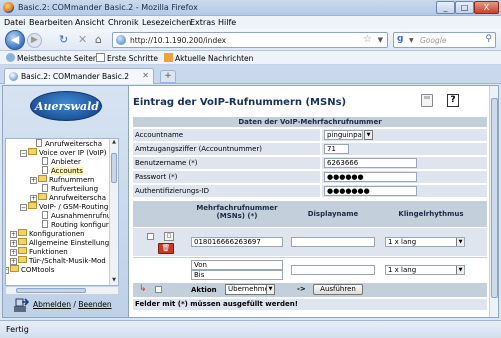 The height and width of the screenshot is (338, 501). Describe the element at coordinates (237, 275) in the screenshot. I see `bis-input: Bis` at that location.